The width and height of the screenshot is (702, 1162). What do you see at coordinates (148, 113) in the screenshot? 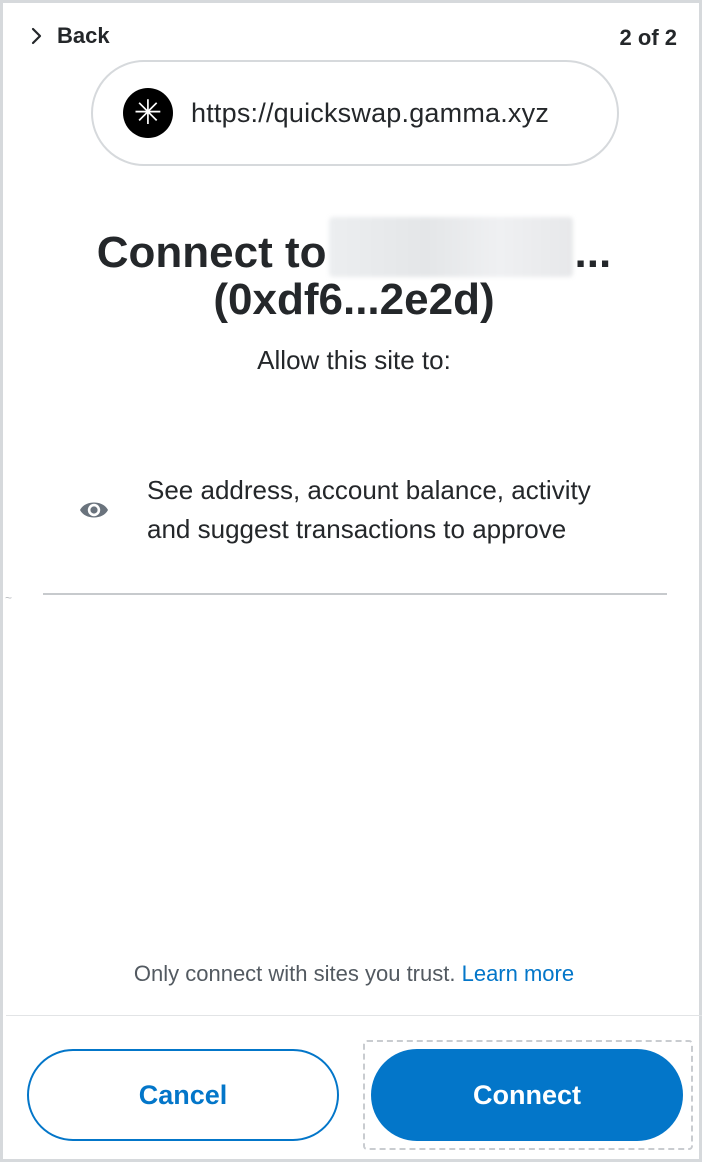
I see `site-favicon-icon: ✳` at bounding box center [148, 113].